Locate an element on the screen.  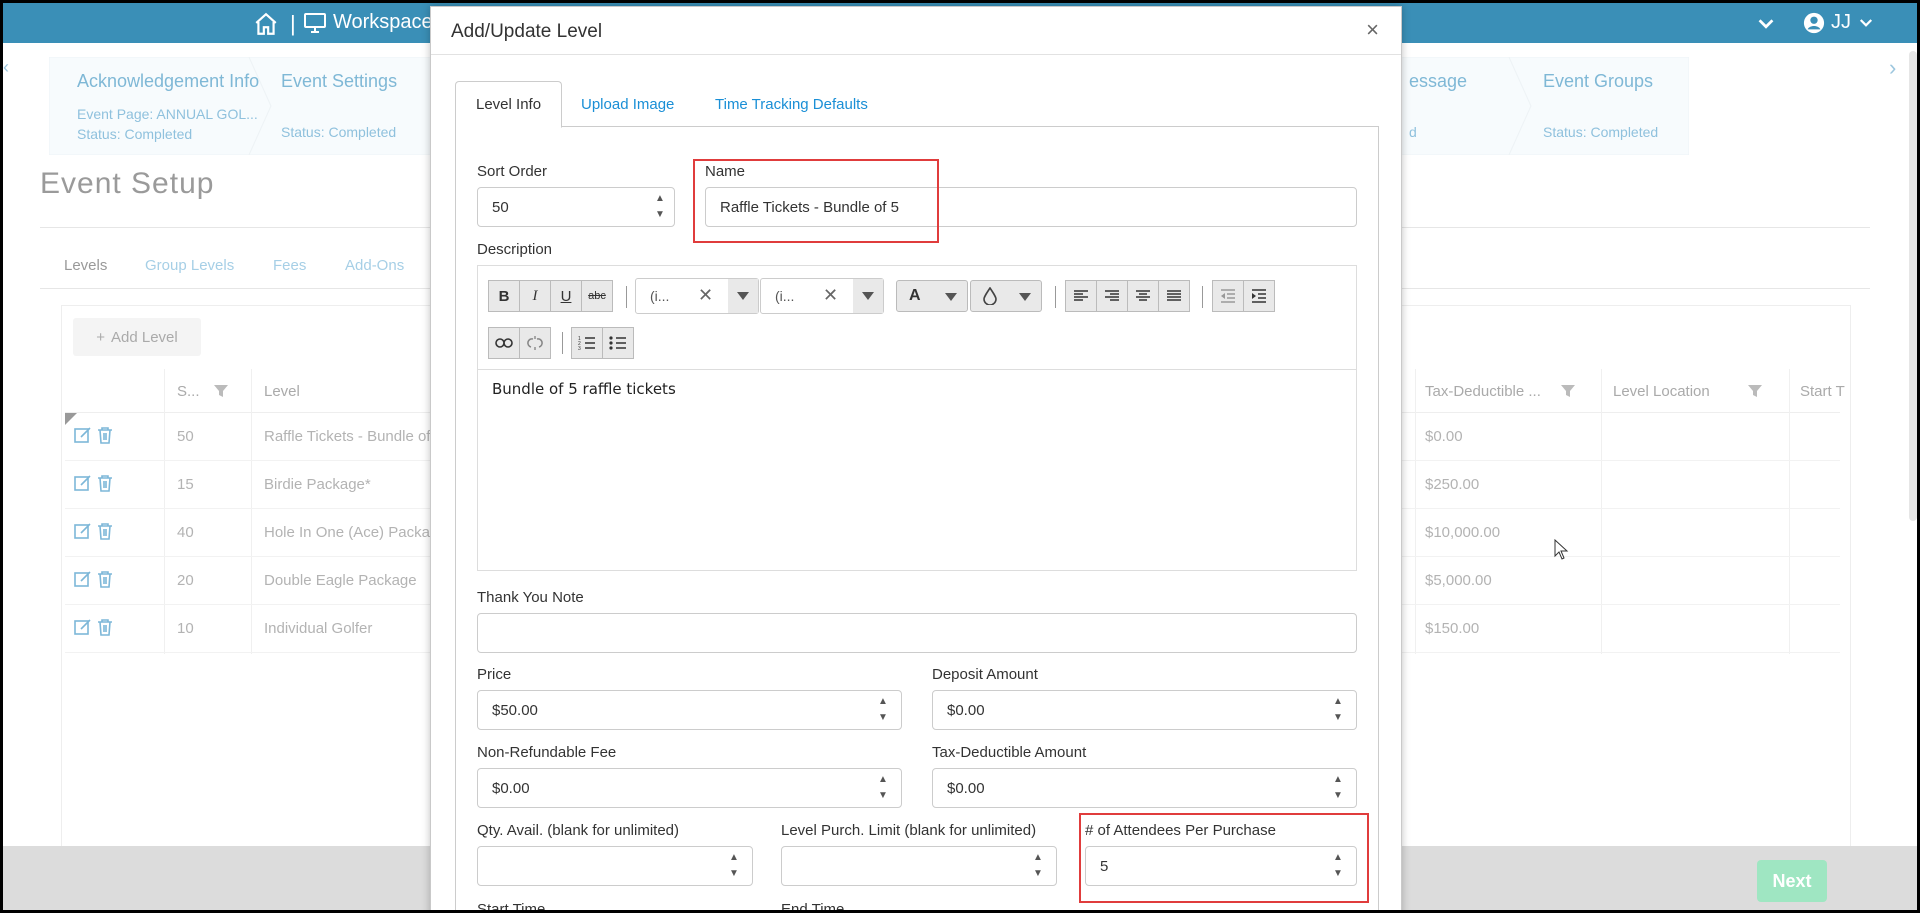
font-size-dropdown: (i... ✕ is located at coordinates (822, 296).